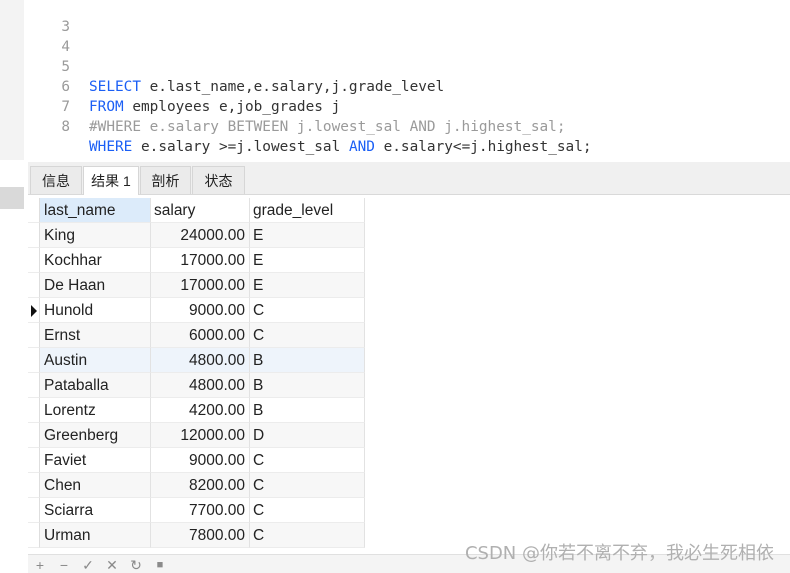  Describe the element at coordinates (95, 360) in the screenshot. I see `cell-last-name: Austin` at that location.